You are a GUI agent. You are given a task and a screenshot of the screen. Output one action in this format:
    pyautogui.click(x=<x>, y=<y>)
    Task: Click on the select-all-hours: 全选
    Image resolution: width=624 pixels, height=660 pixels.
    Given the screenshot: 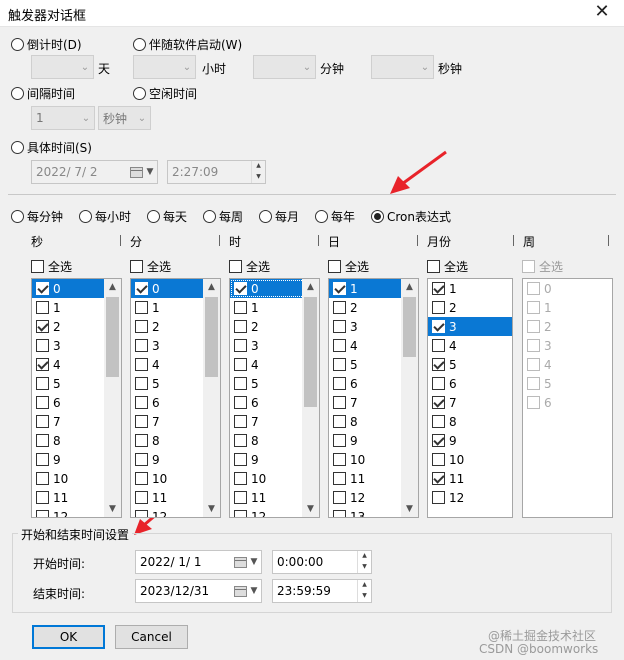 What is the action you would take?
    pyautogui.click(x=249, y=266)
    